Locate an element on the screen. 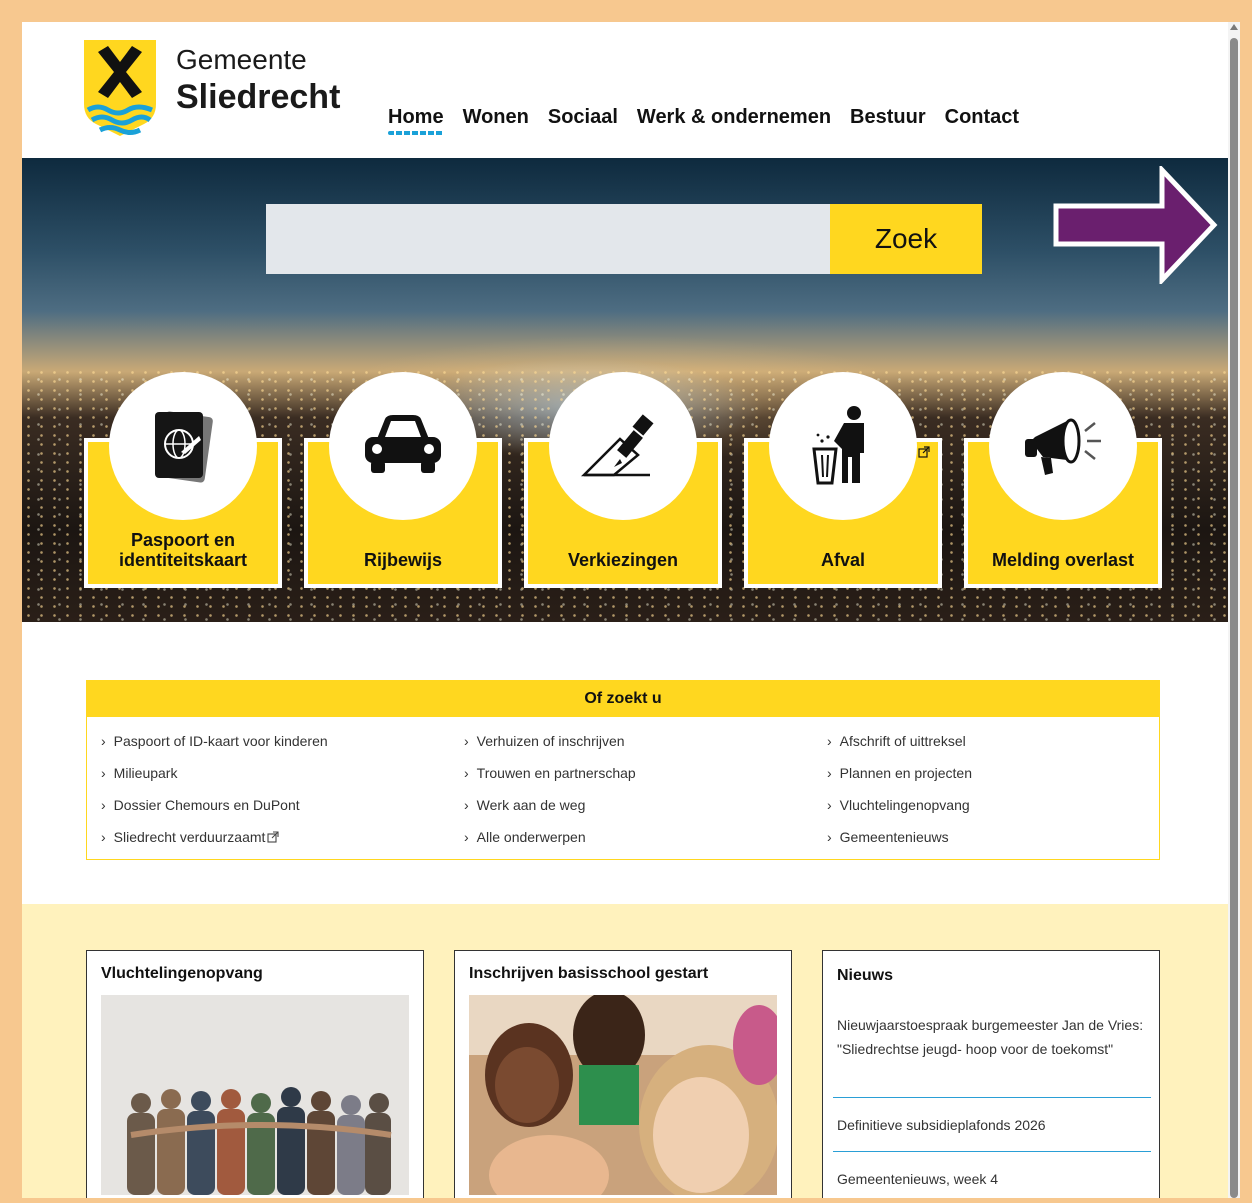 The image size is (1252, 1203). panel-title: Of zoekt u is located at coordinates (623, 699).